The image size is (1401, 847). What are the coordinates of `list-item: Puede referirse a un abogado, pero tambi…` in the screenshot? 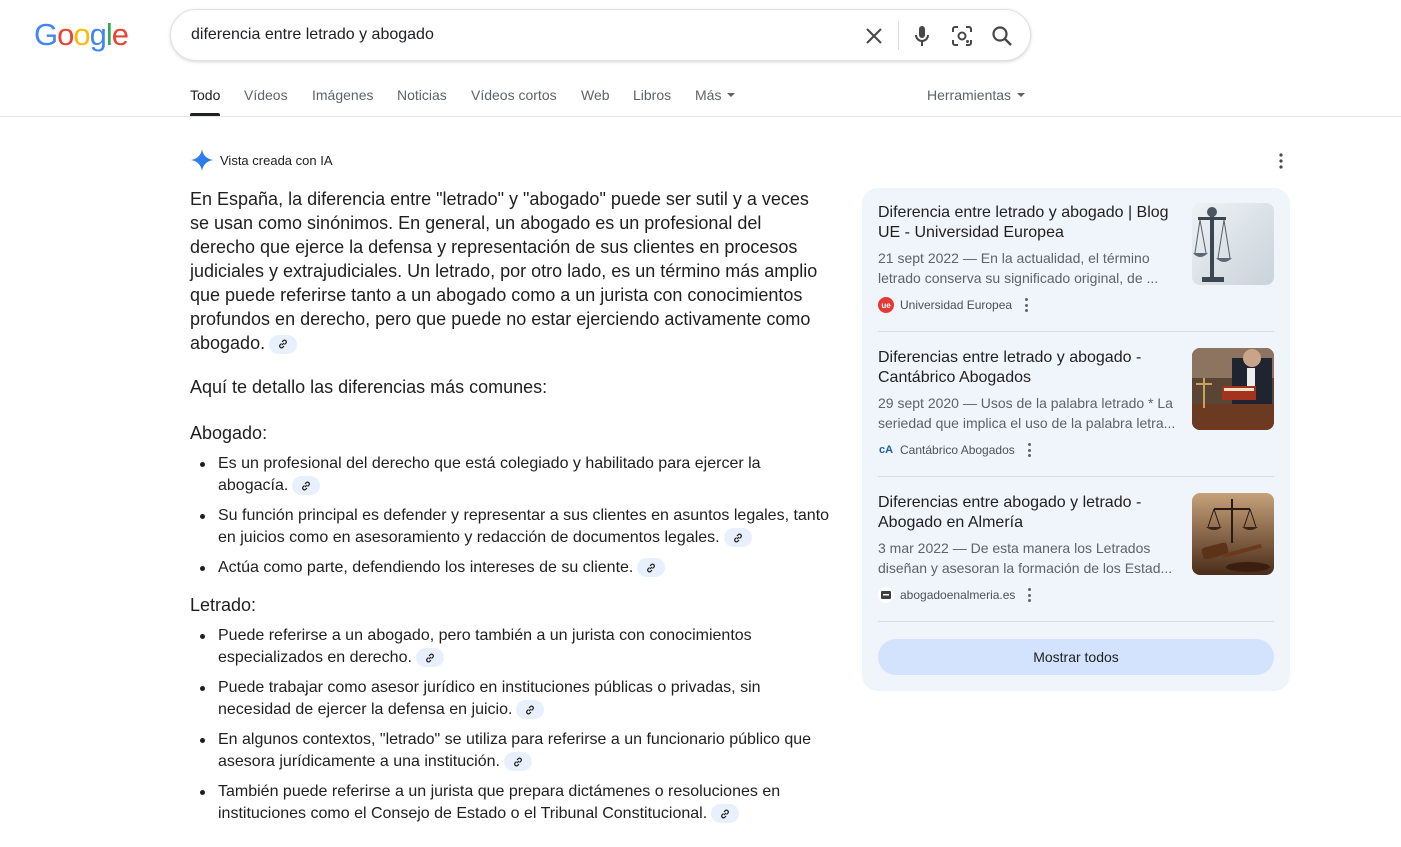 It's located at (510, 647).